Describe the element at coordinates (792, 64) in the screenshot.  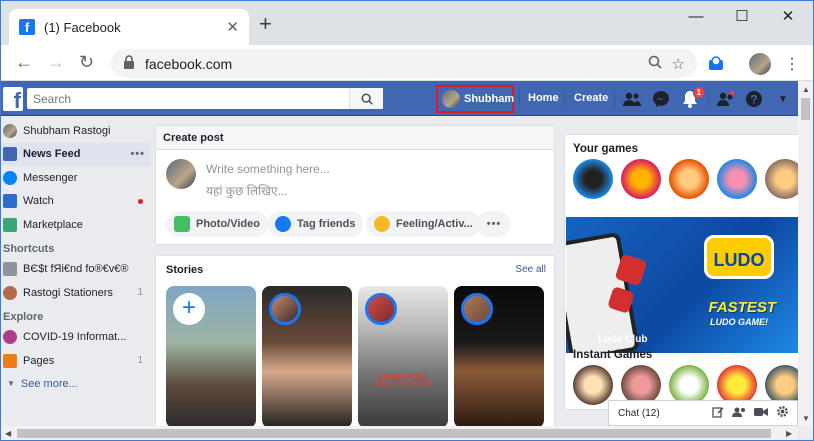
I see `browser-menu-icon: ⋮` at that location.